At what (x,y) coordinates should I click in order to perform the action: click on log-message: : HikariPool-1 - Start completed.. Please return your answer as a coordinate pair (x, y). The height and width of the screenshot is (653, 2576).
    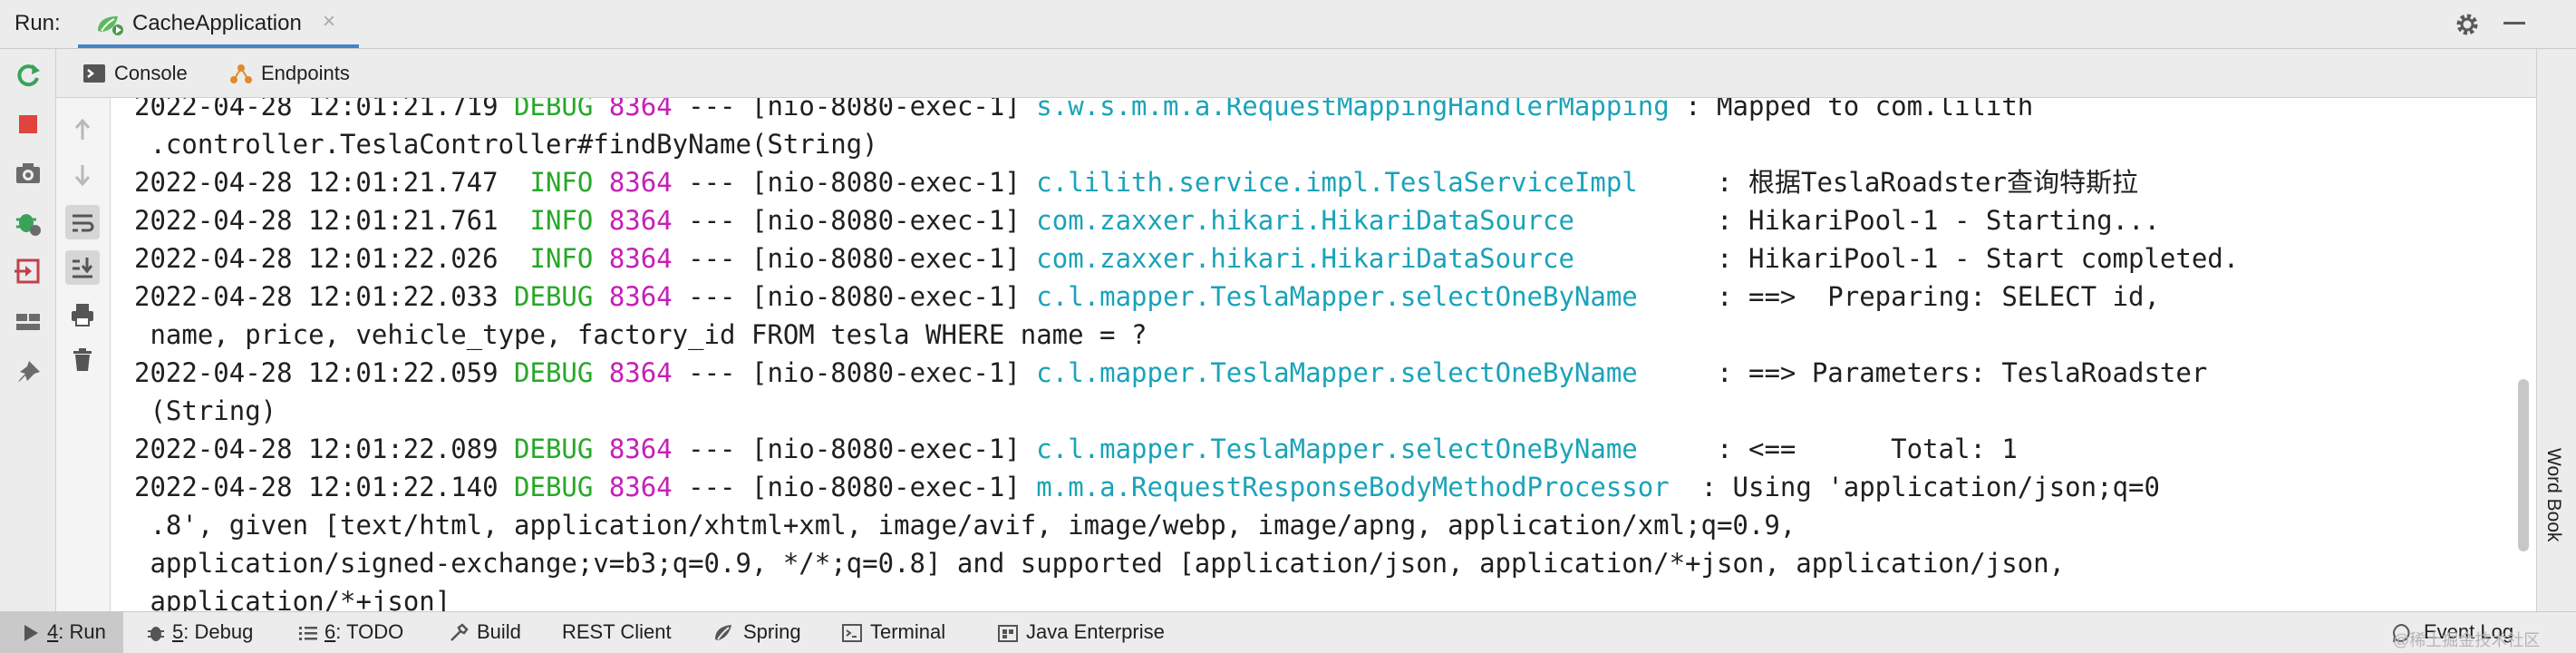
    Looking at the image, I should click on (1962, 258).